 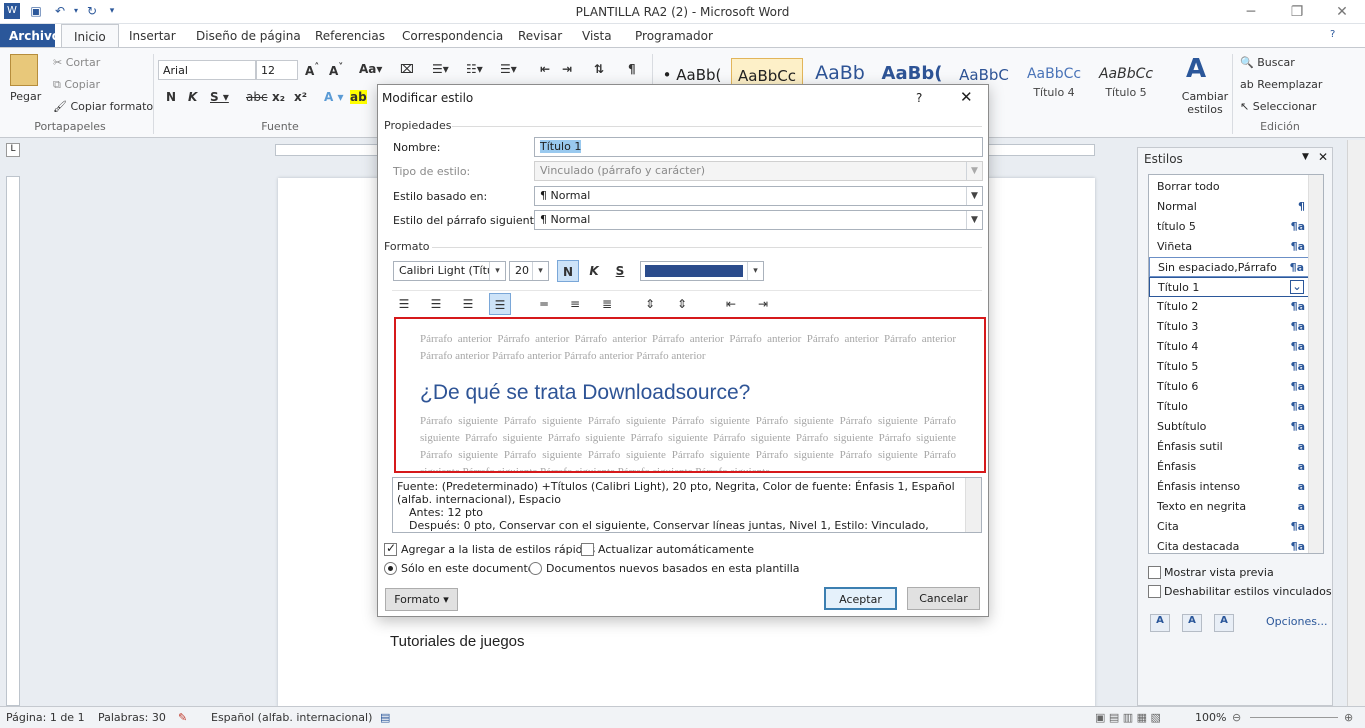 I want to click on list-item: Sin espaciado,Párrafo ¶a, so click(x=1229, y=267).